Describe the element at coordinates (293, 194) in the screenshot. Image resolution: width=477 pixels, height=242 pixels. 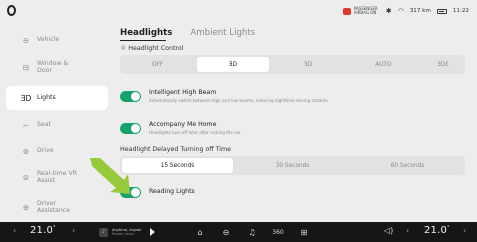
I see `reading-lights-setting: Reading Lights` at that location.